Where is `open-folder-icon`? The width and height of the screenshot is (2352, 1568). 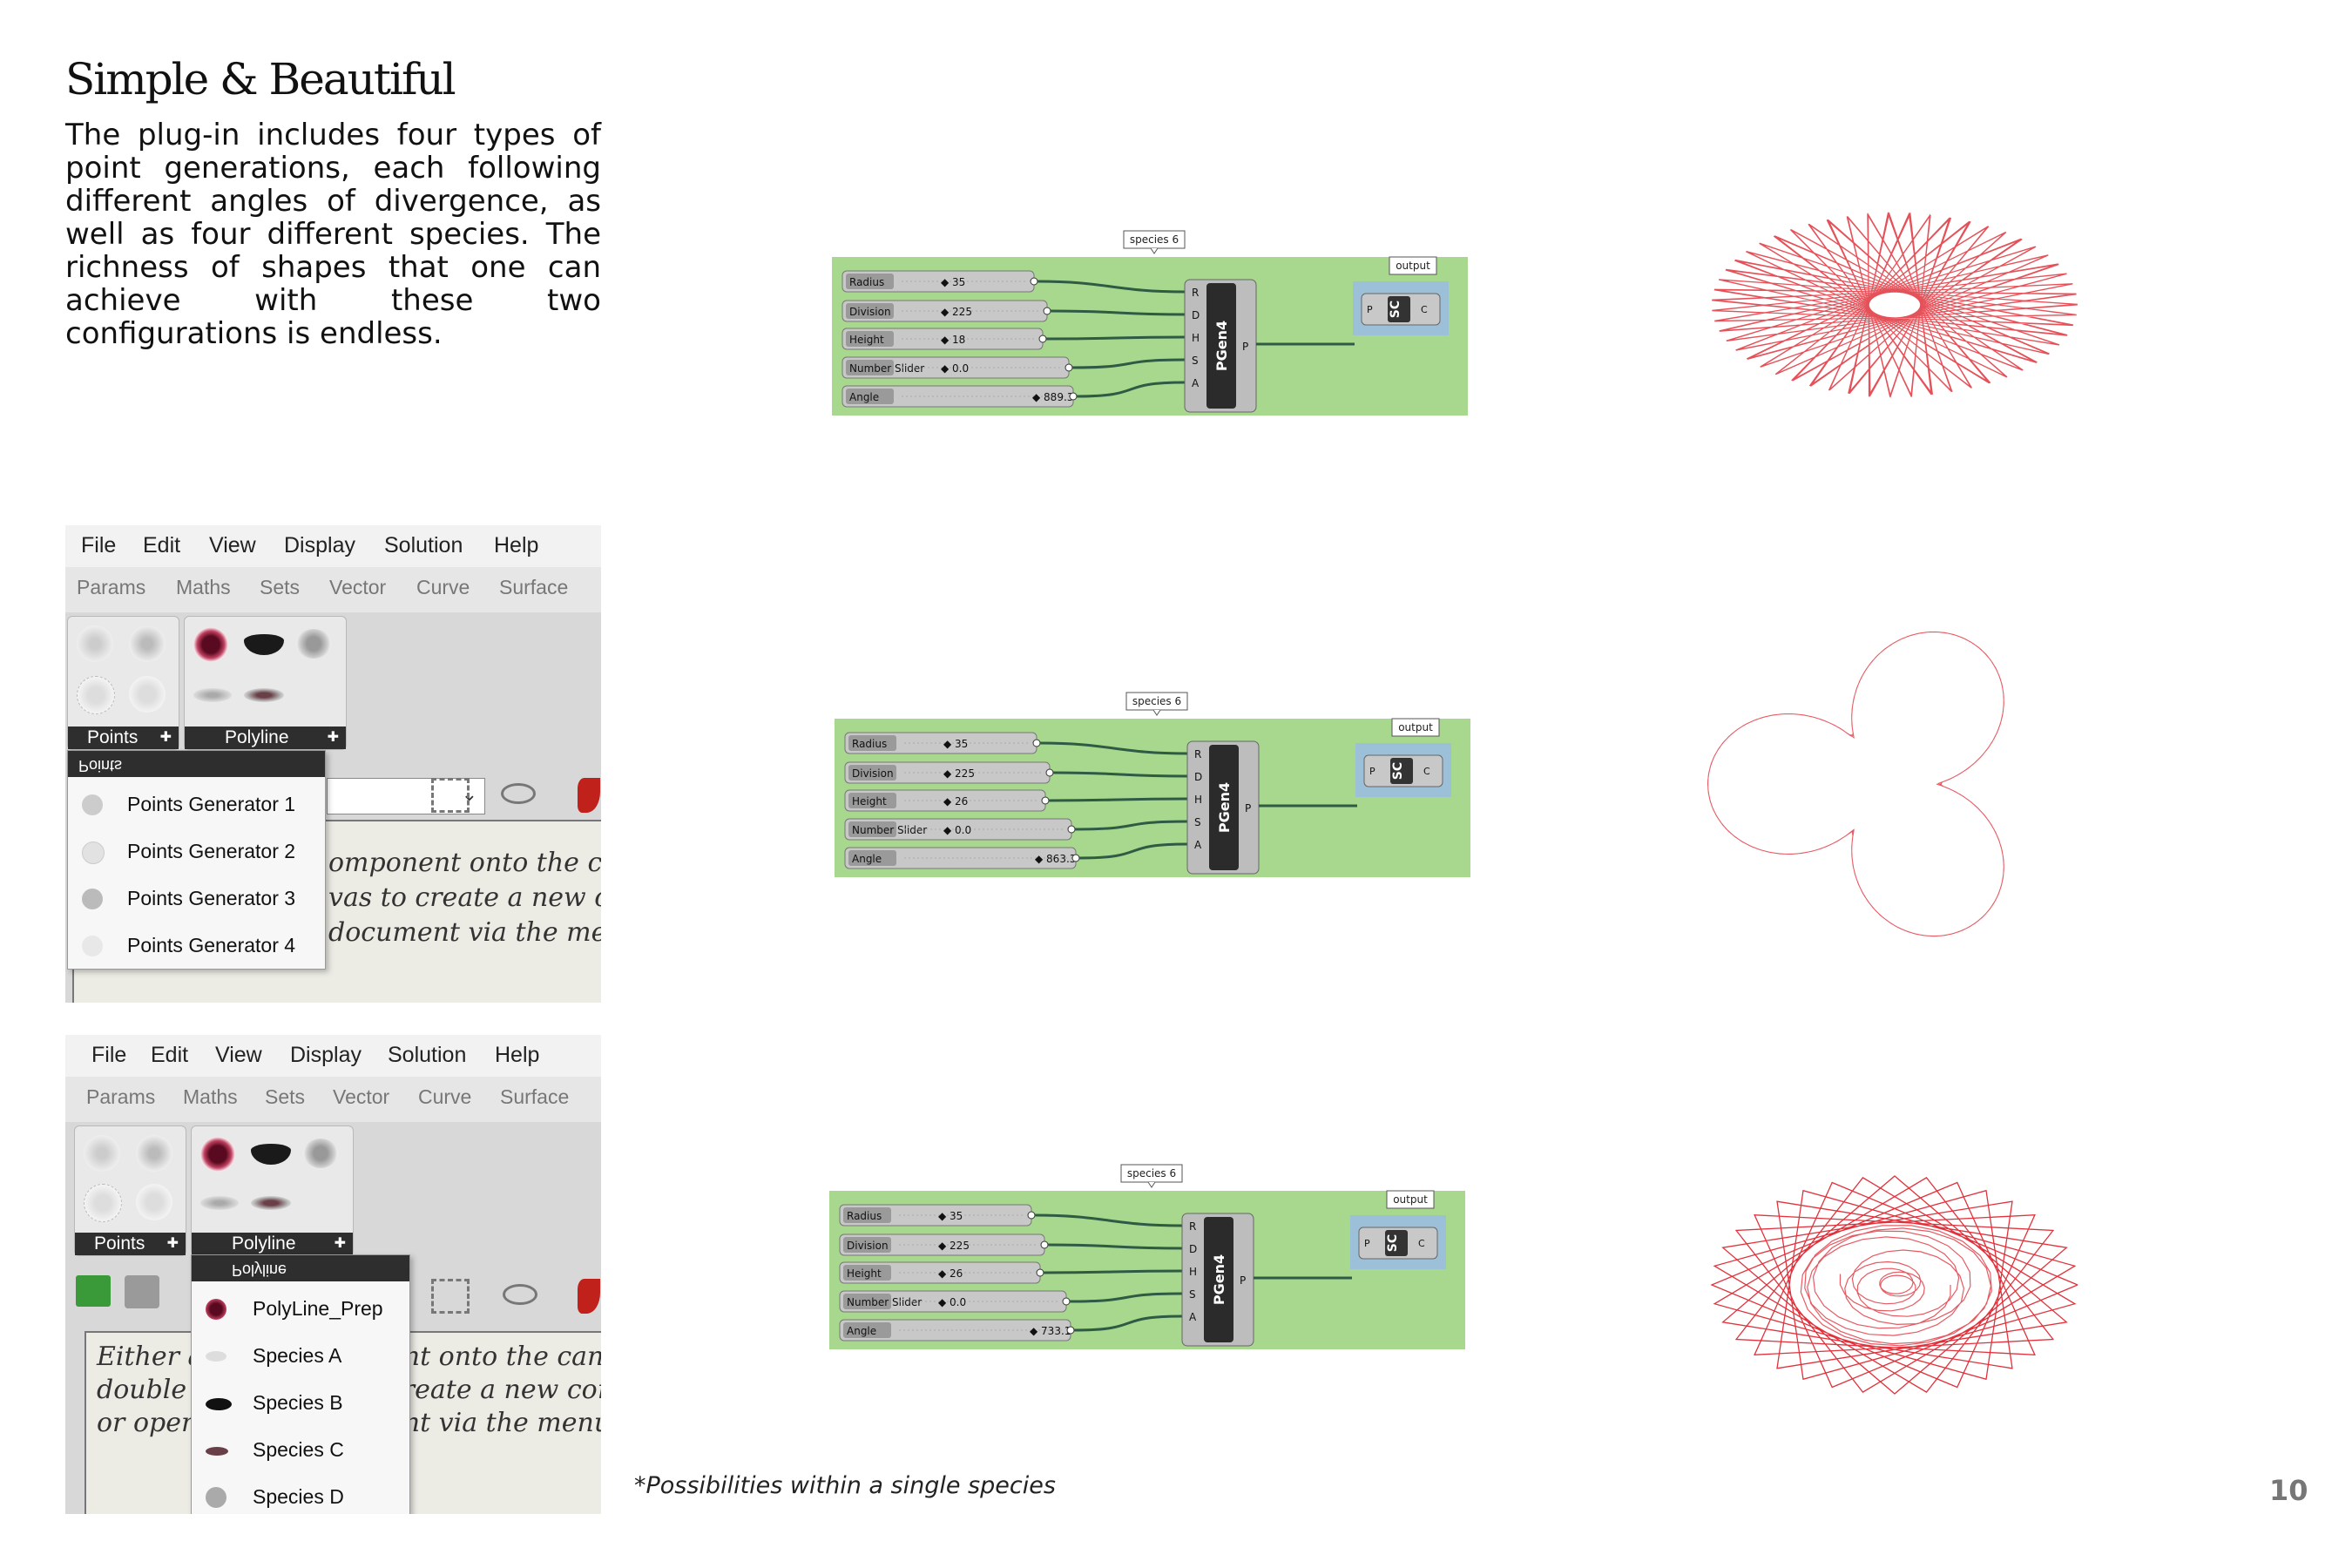 open-folder-icon is located at coordinates (93, 1291).